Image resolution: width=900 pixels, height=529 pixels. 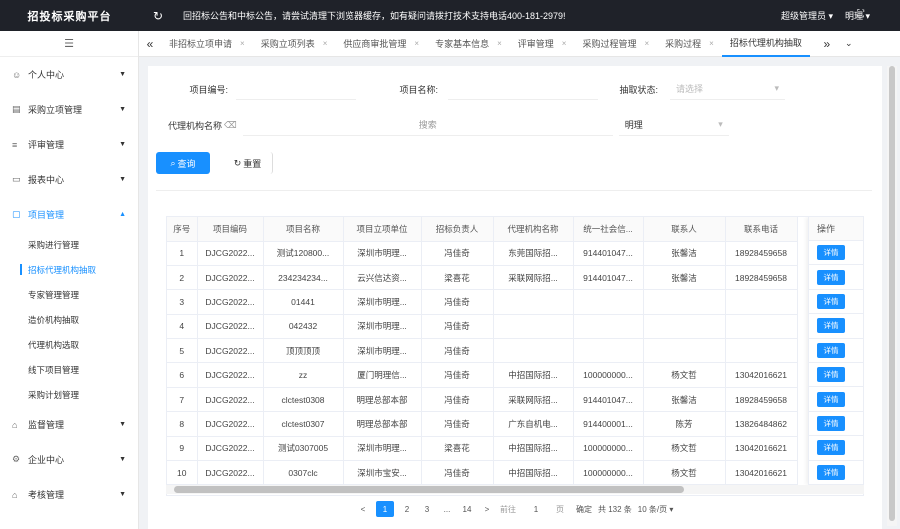 I want to click on status-select: 请选择 ▾, so click(x=727, y=89).